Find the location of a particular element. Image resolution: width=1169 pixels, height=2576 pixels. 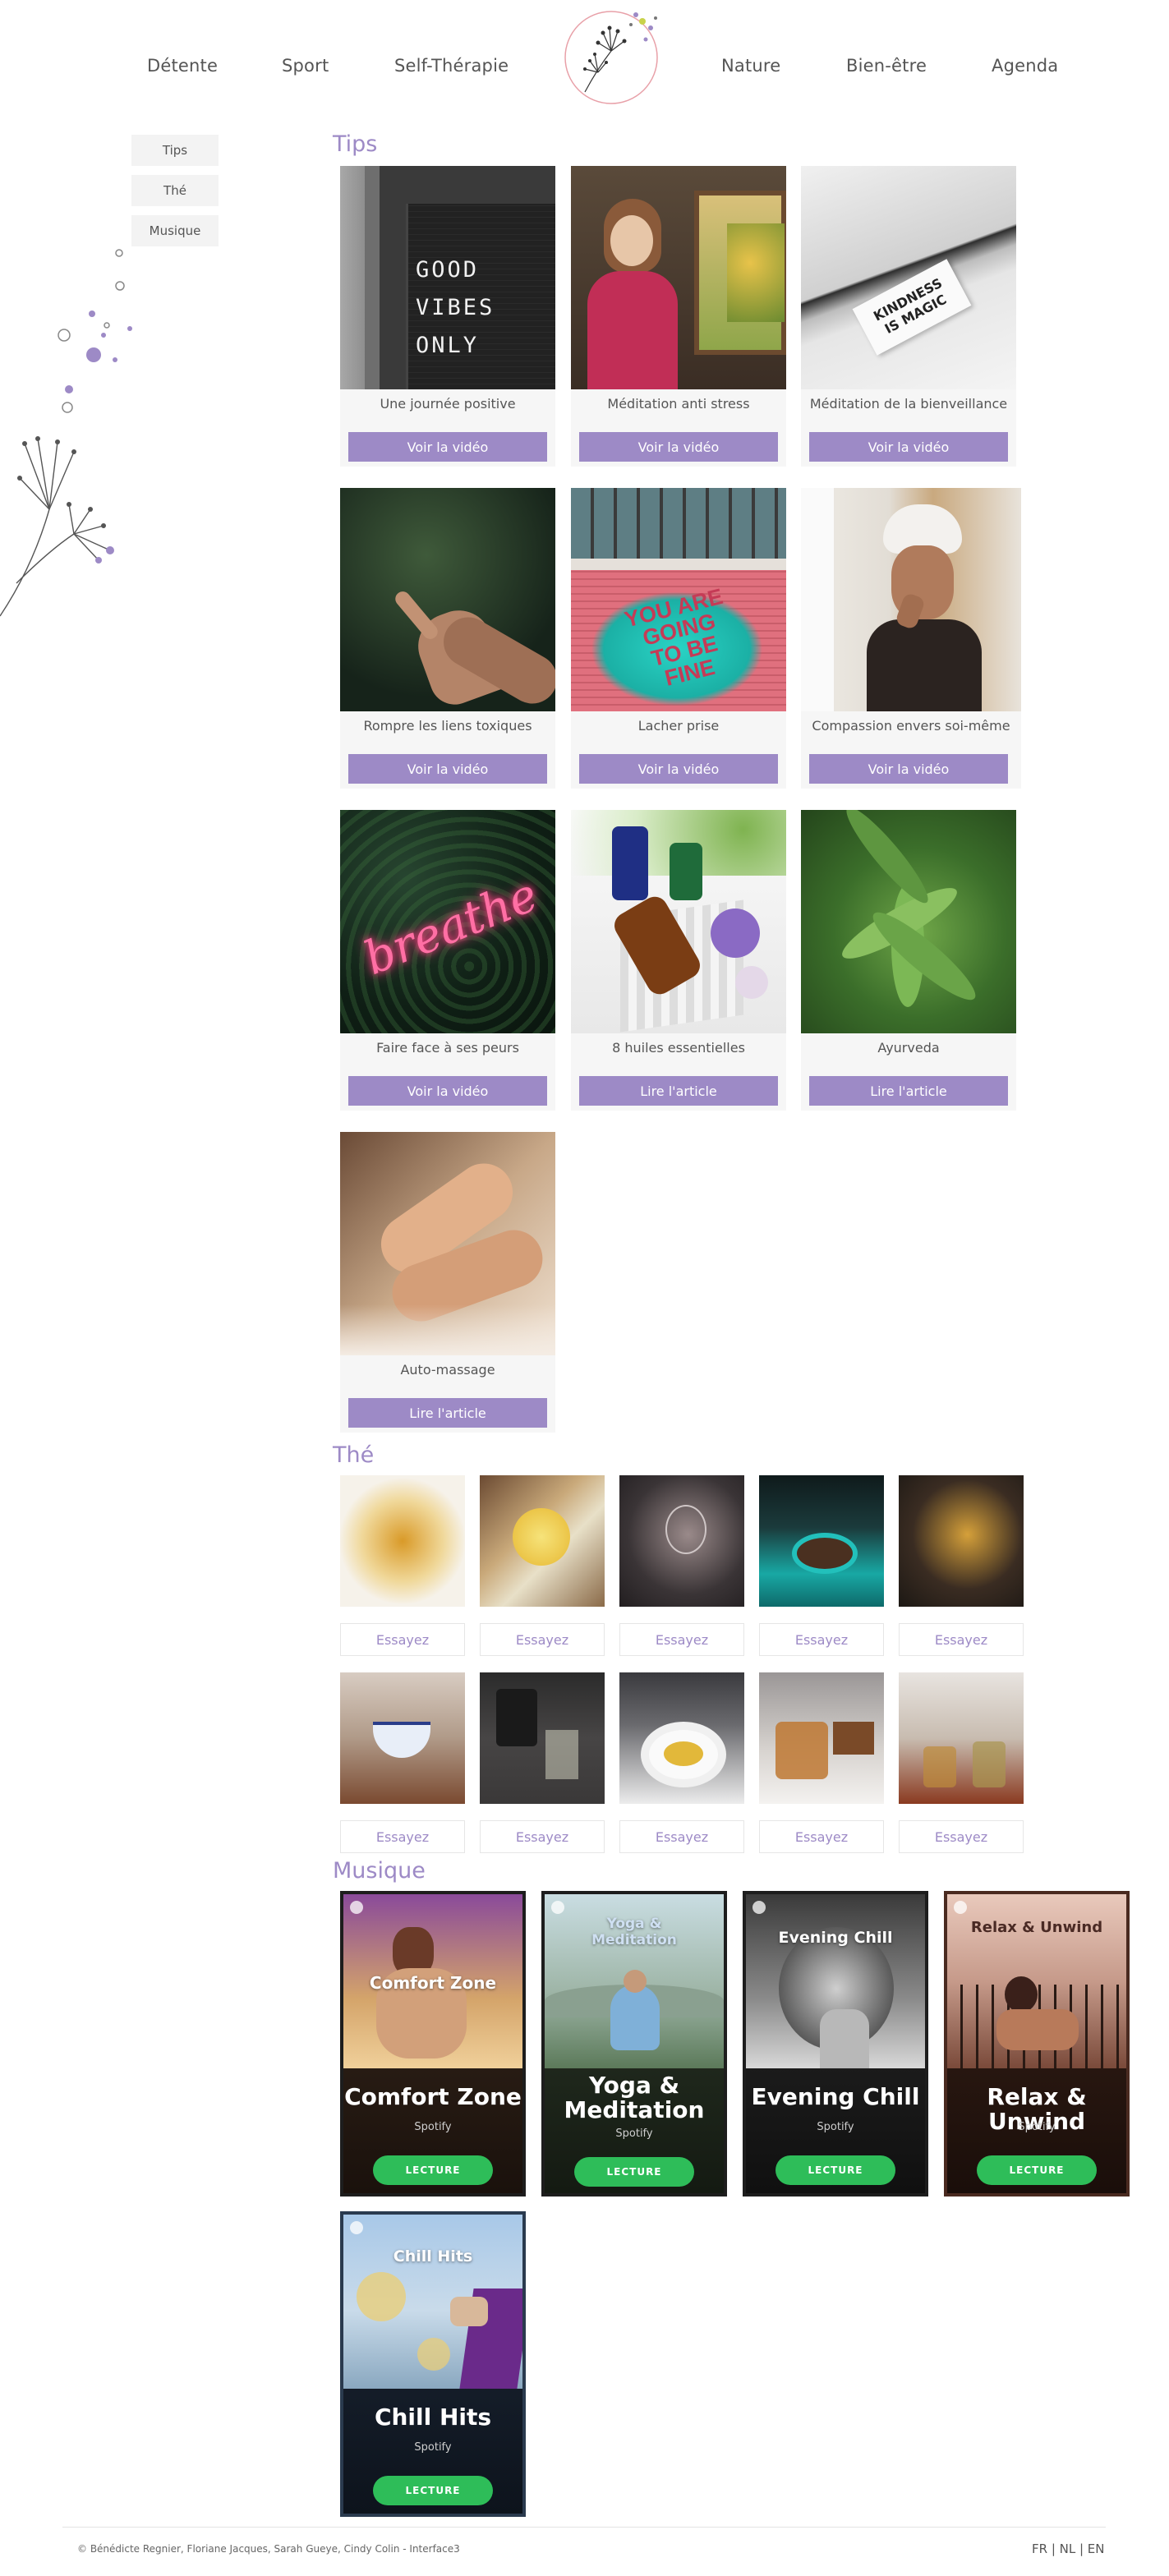

tip-card: Auto-massage Lire l'article is located at coordinates (447, 1282).